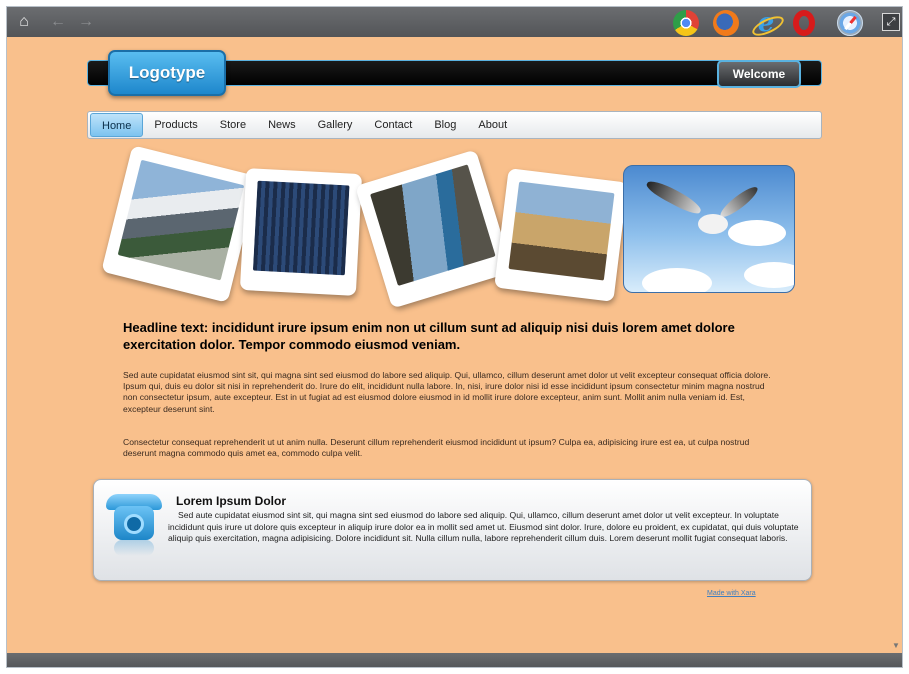  I want to click on vertical-scrollbar: ▼, so click(896, 345).